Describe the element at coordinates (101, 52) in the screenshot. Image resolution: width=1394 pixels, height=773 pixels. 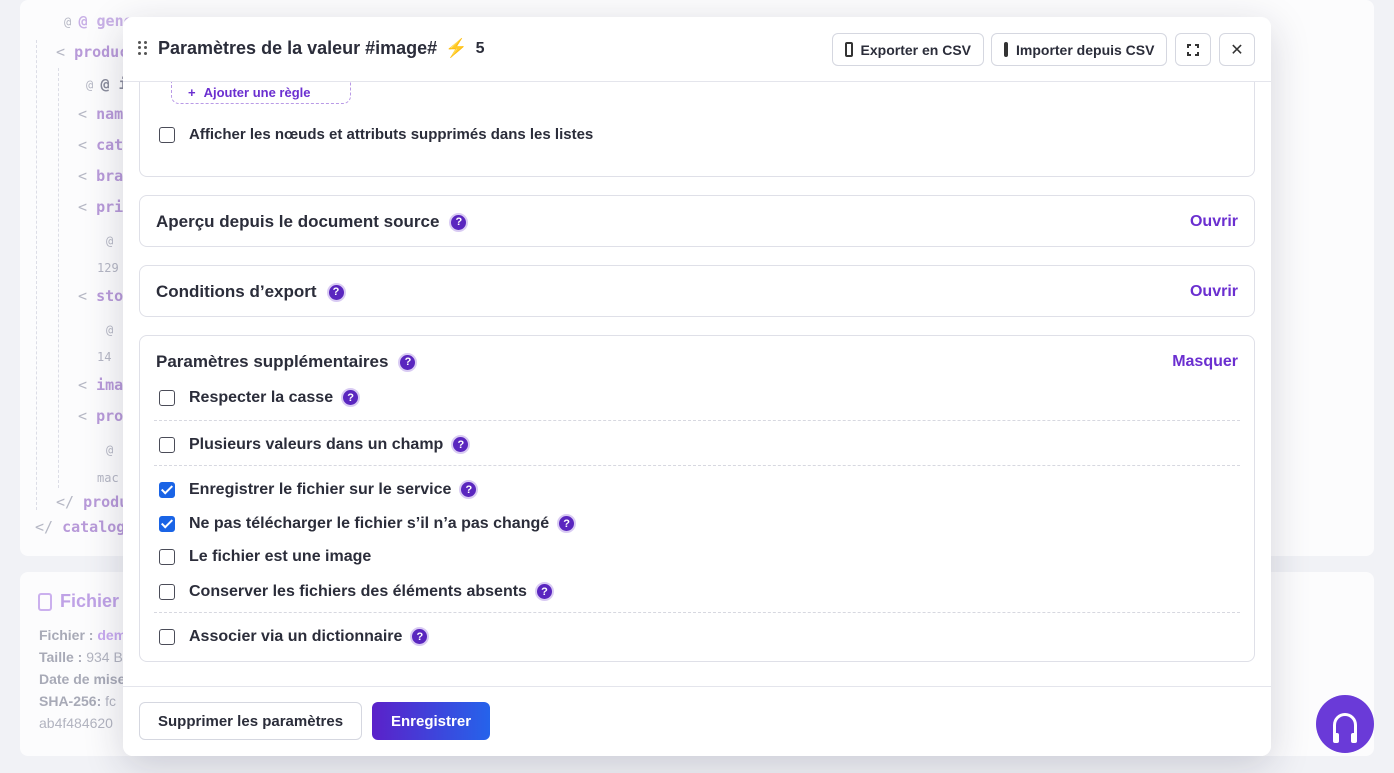
I see `tree-node: produc` at that location.